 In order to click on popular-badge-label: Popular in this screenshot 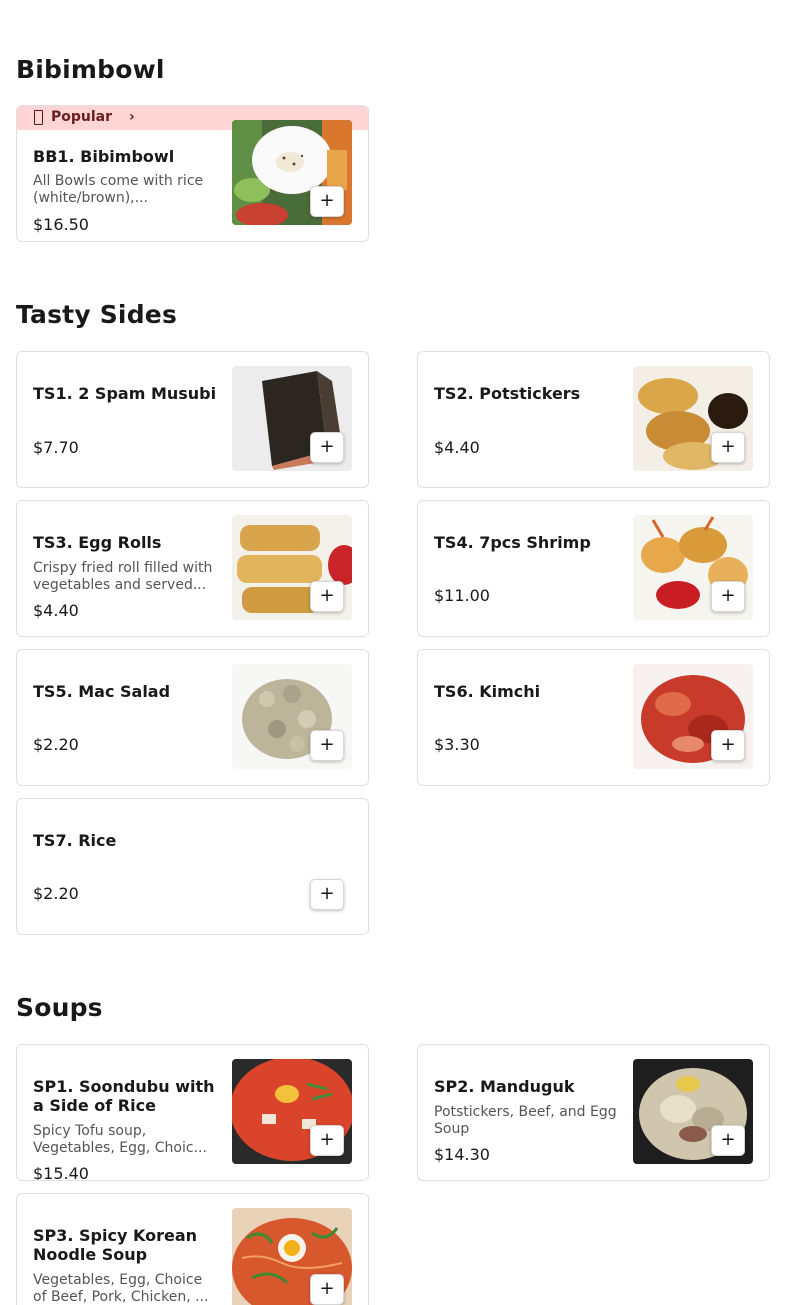, I will do `click(82, 117)`.